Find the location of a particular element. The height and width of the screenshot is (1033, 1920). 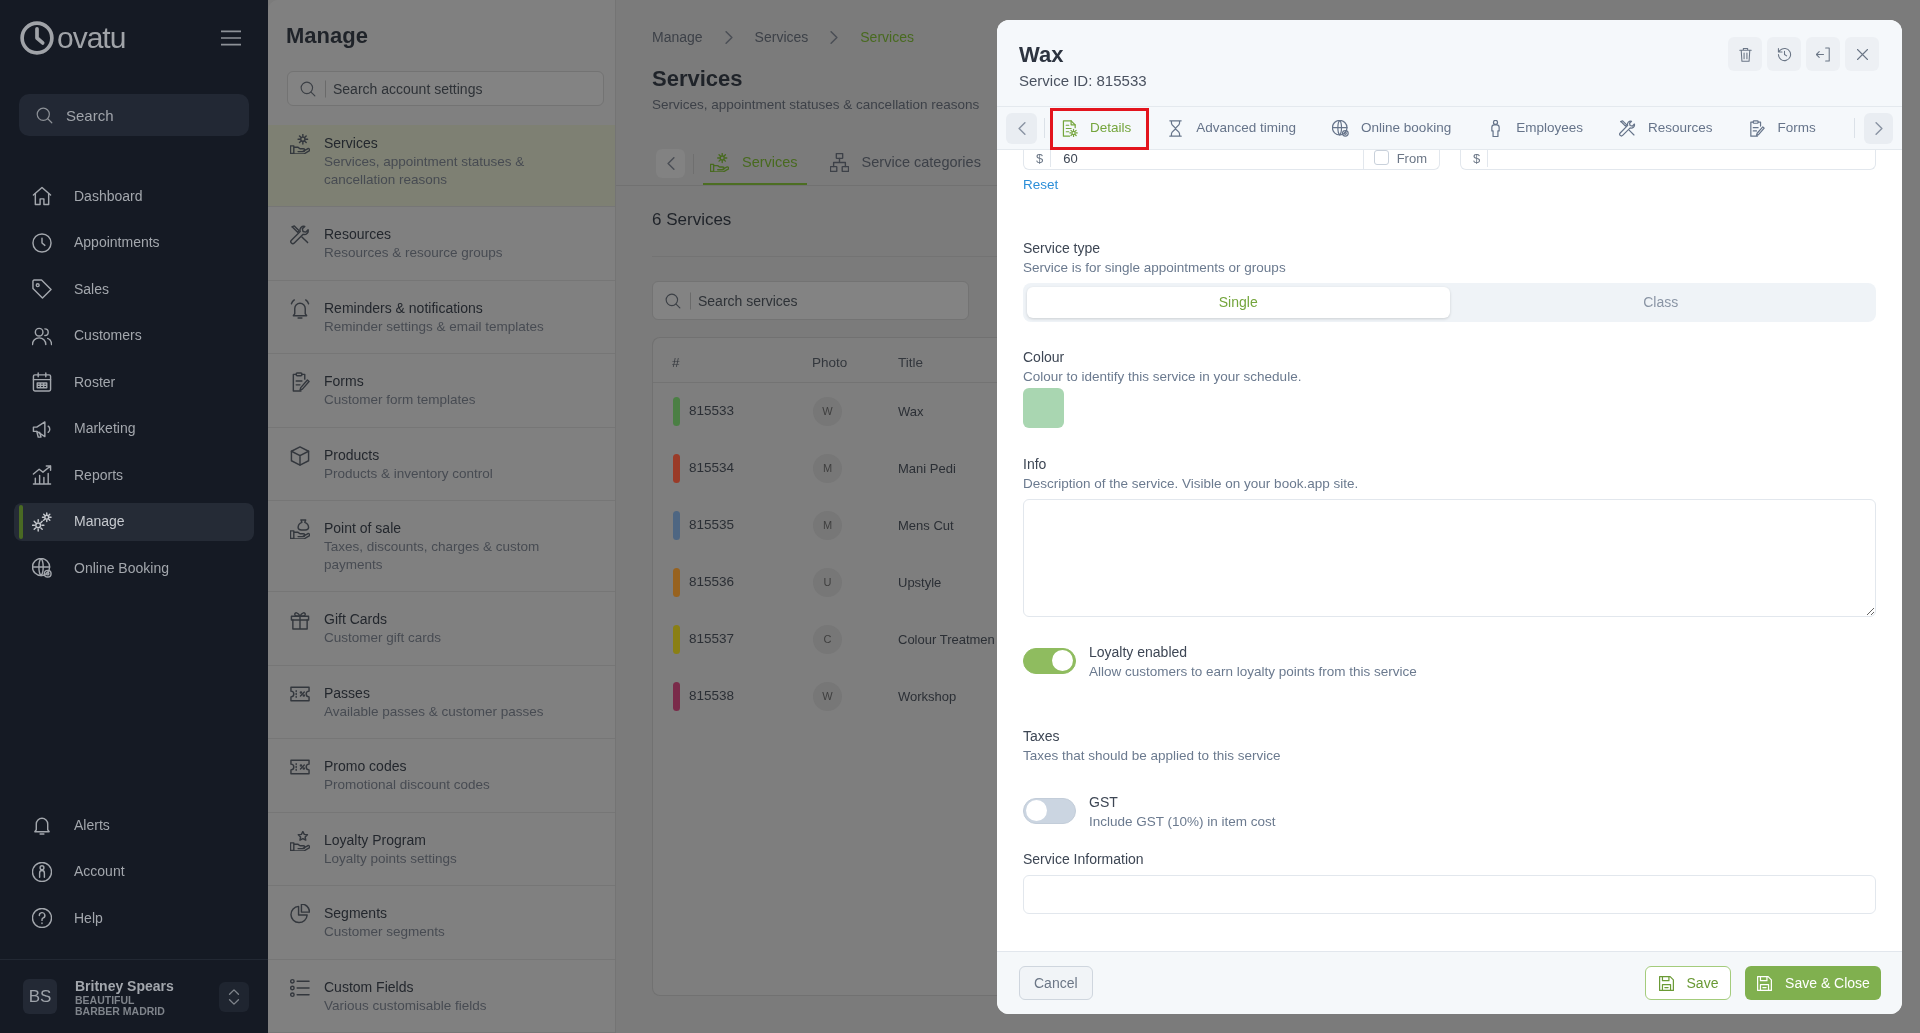

field-hint: Service is for single appointments or groups is located at coordinates (1155, 268).